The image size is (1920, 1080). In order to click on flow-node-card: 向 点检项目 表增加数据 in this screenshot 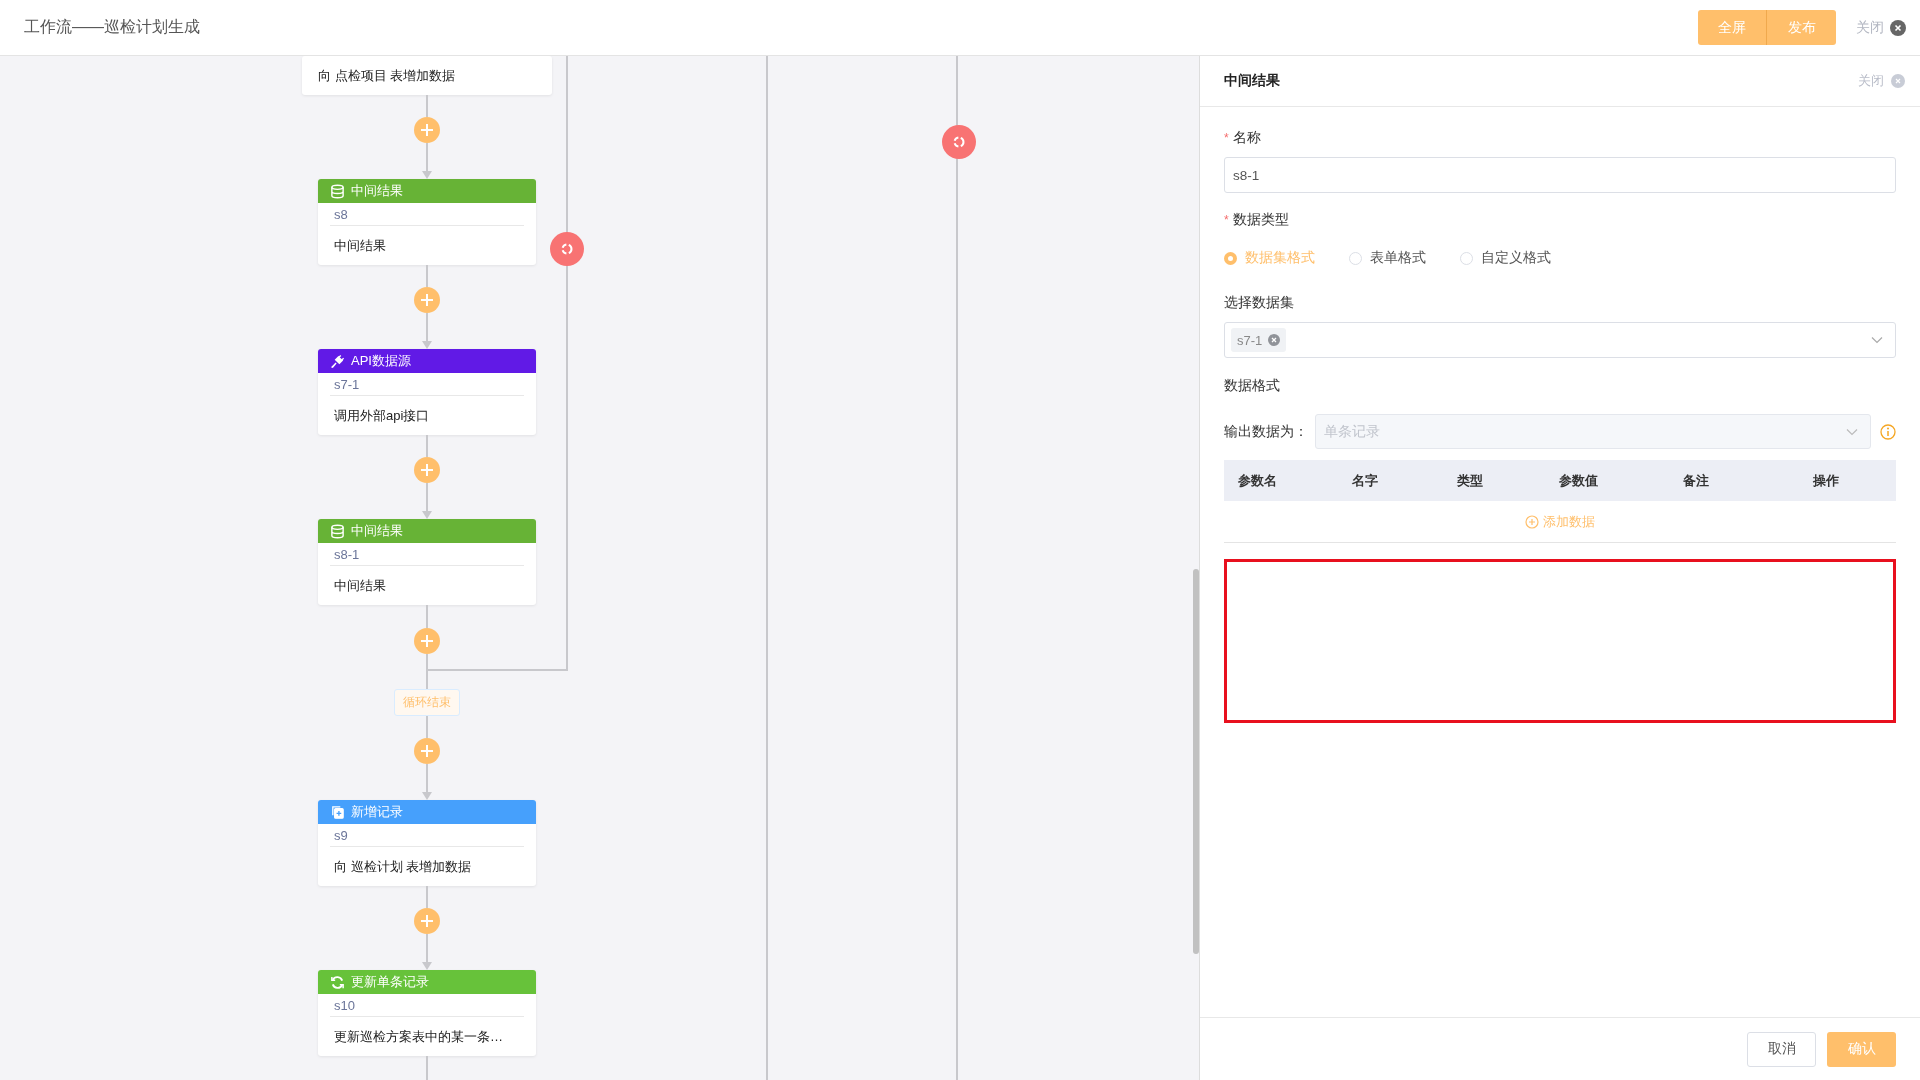, I will do `click(427, 75)`.